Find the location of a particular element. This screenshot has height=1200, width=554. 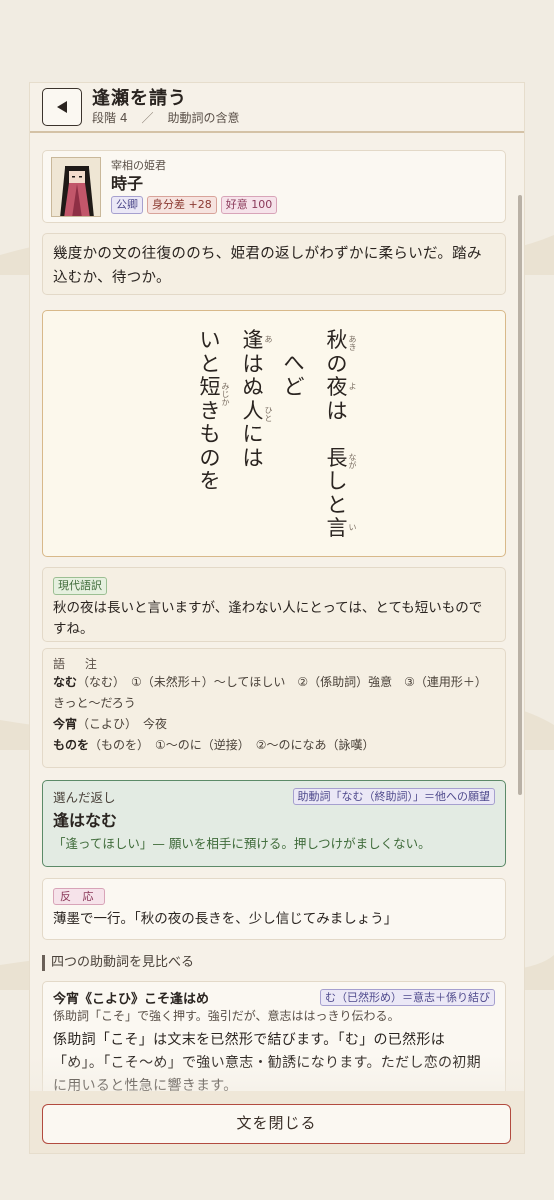

rank-badge: 公卿 is located at coordinates (127, 205).